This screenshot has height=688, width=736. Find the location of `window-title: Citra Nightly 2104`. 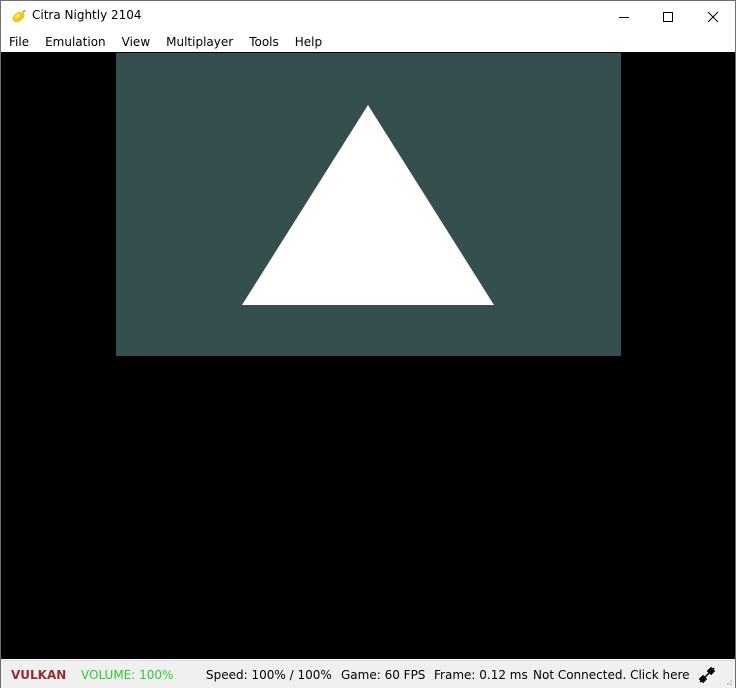

window-title: Citra Nightly 2104 is located at coordinates (87, 15).